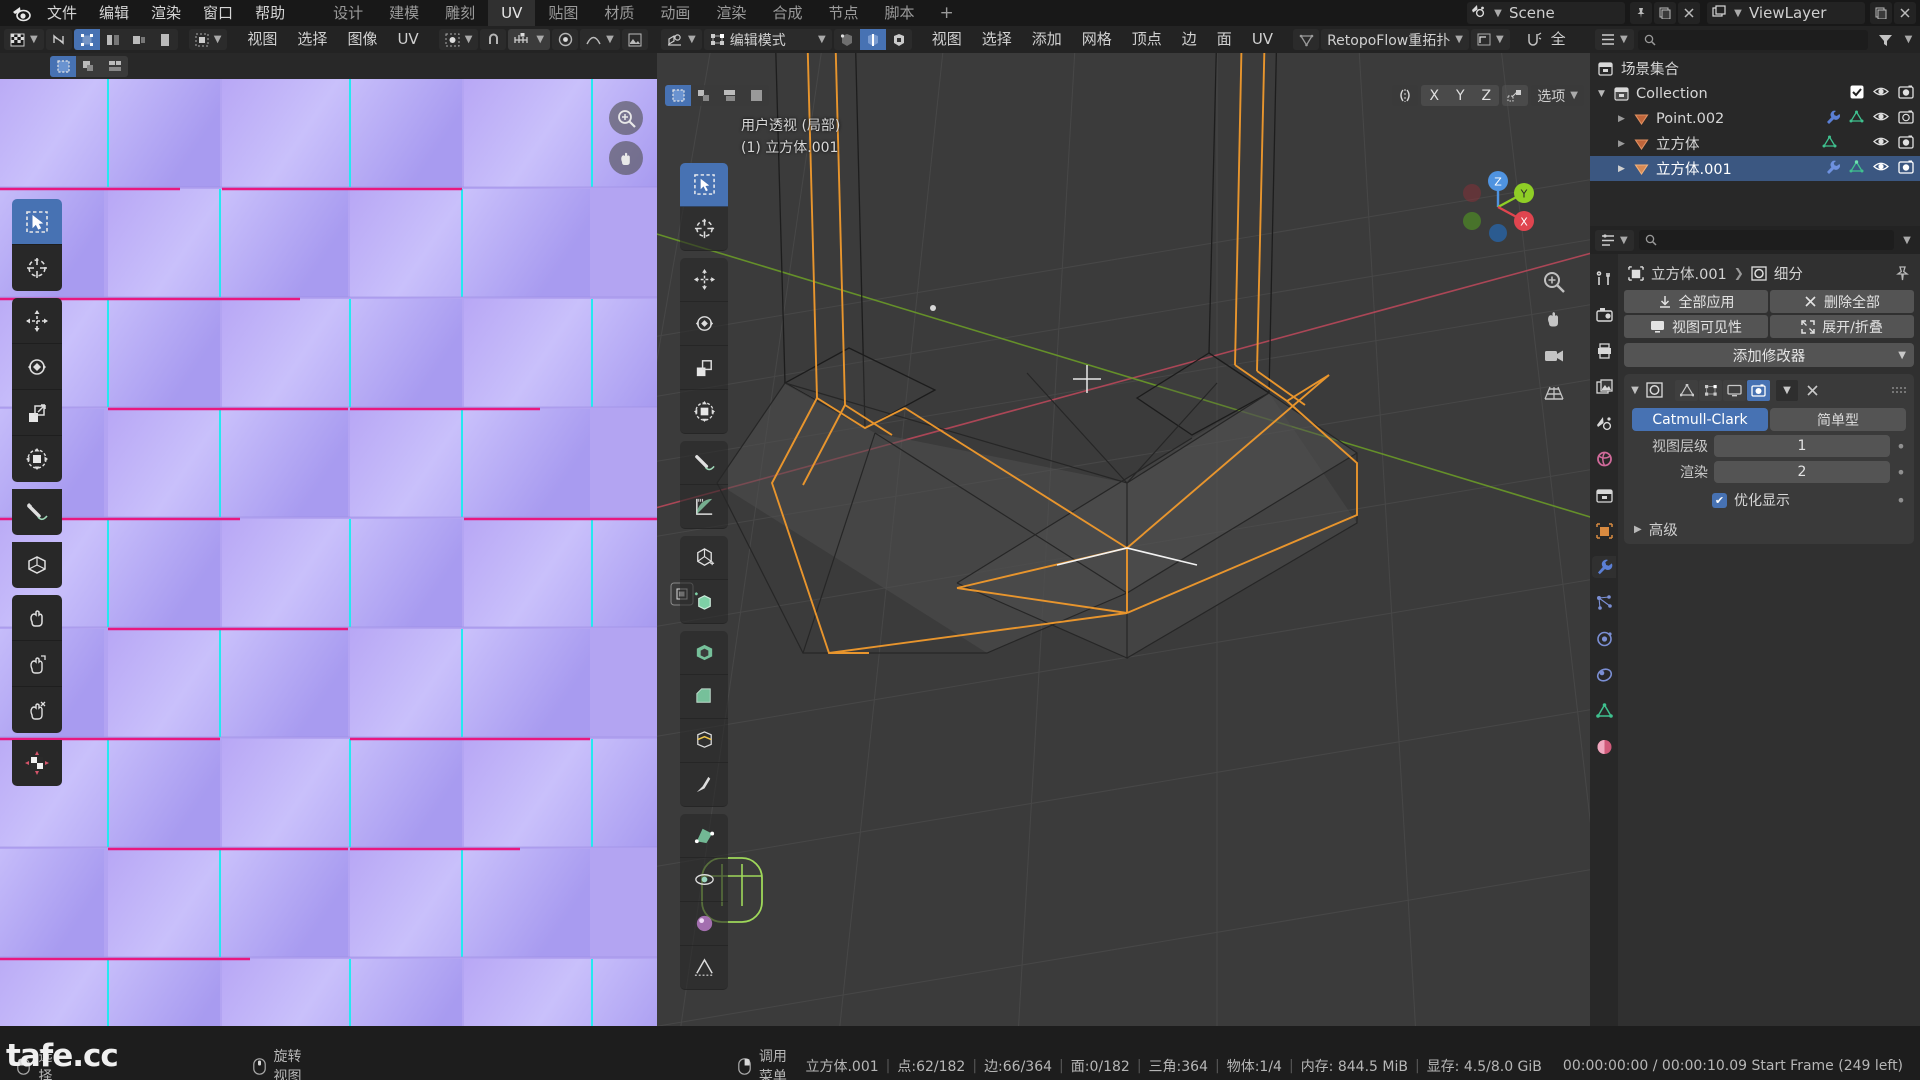  Describe the element at coordinates (704, 368) in the screenshot. I see `viewport-tool-scale` at that location.